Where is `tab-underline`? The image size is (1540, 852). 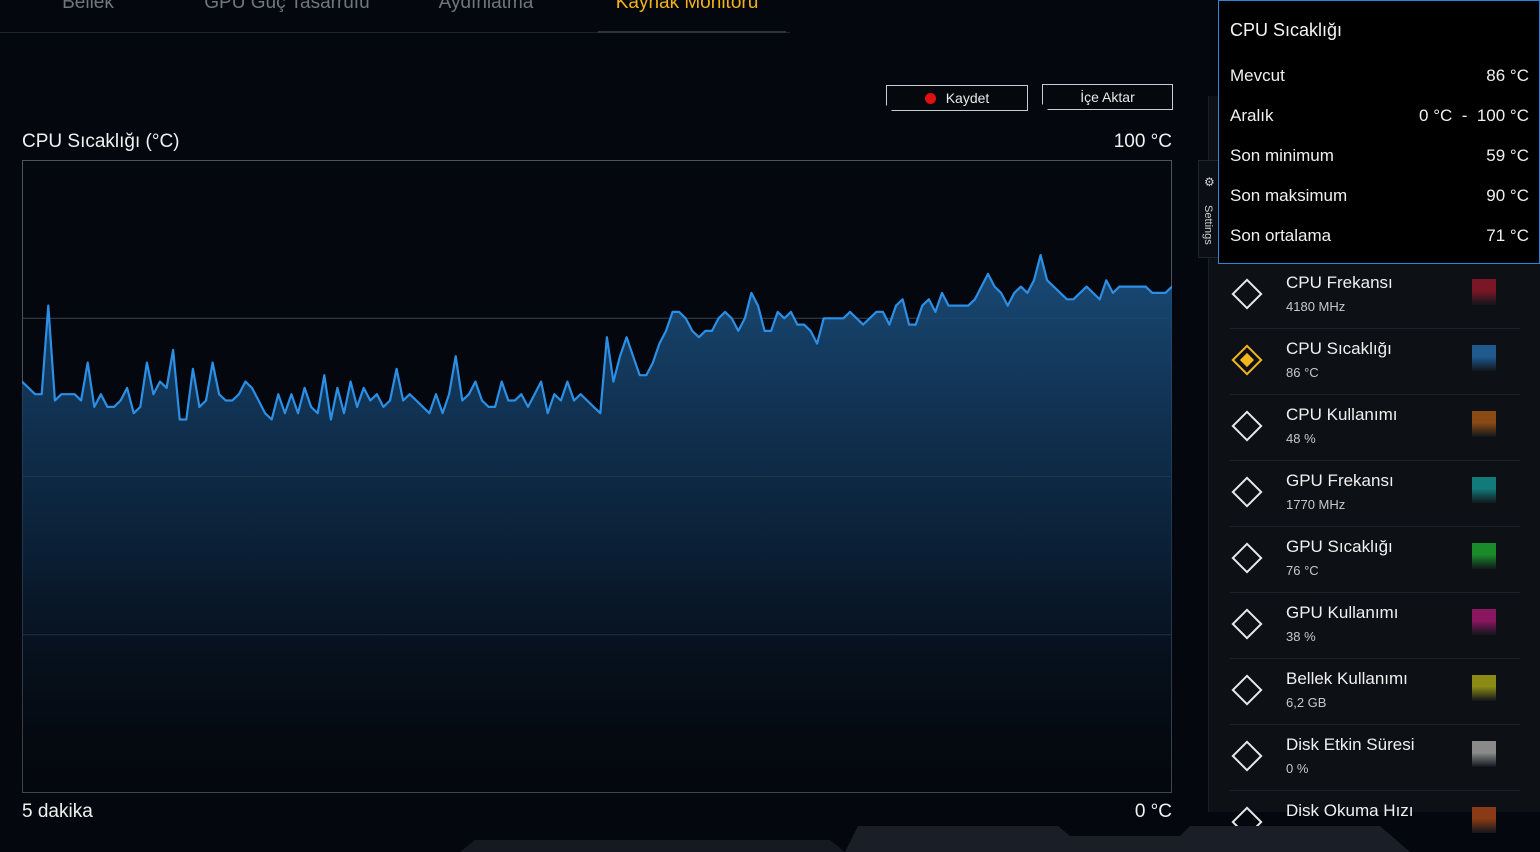
tab-underline is located at coordinates (692, 32).